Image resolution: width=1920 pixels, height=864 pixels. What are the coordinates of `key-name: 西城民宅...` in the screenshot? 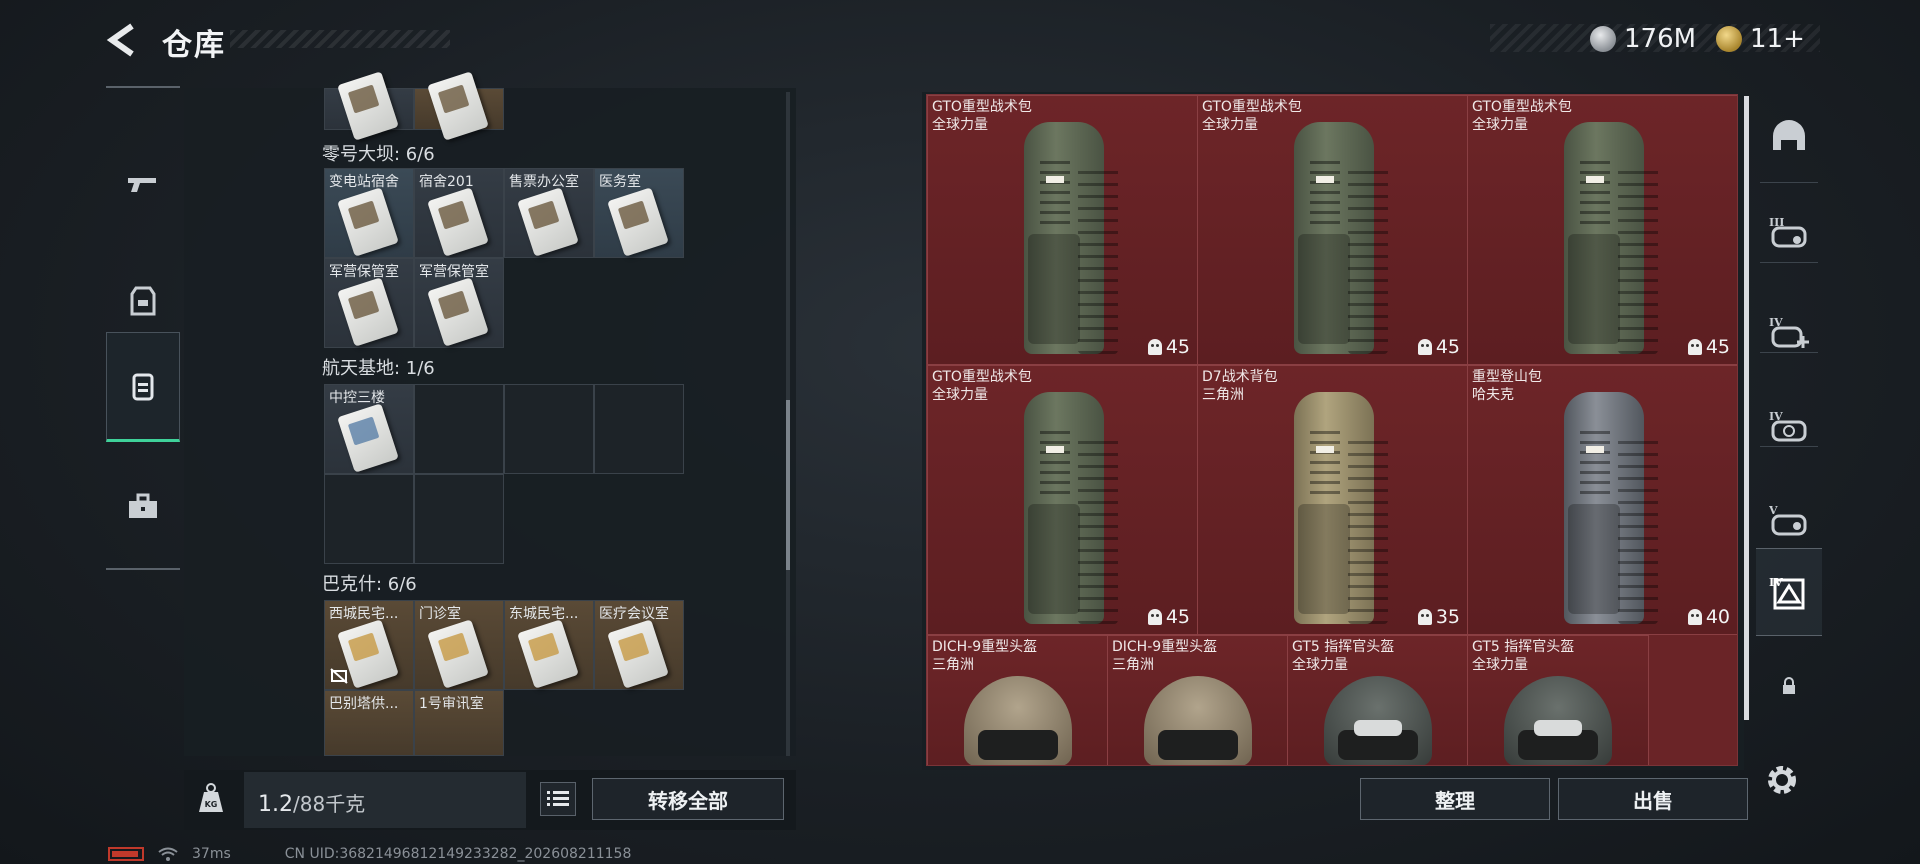 It's located at (364, 614).